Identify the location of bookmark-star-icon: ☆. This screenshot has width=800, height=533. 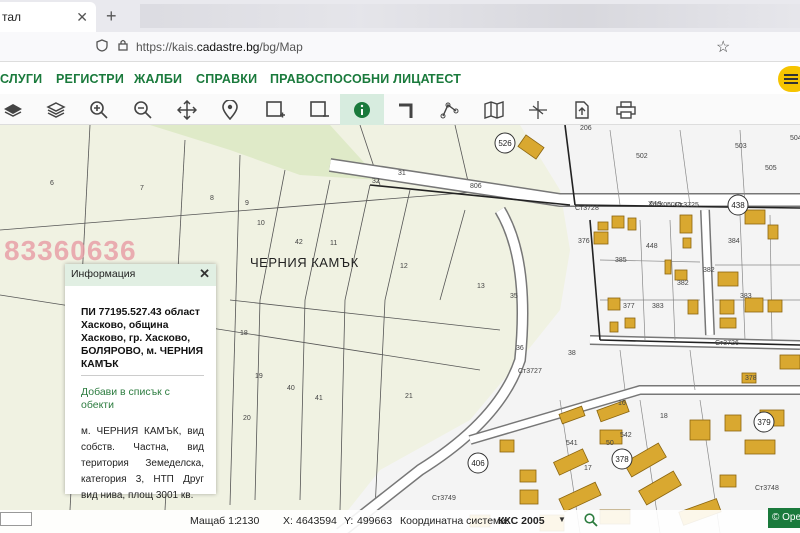
(723, 47).